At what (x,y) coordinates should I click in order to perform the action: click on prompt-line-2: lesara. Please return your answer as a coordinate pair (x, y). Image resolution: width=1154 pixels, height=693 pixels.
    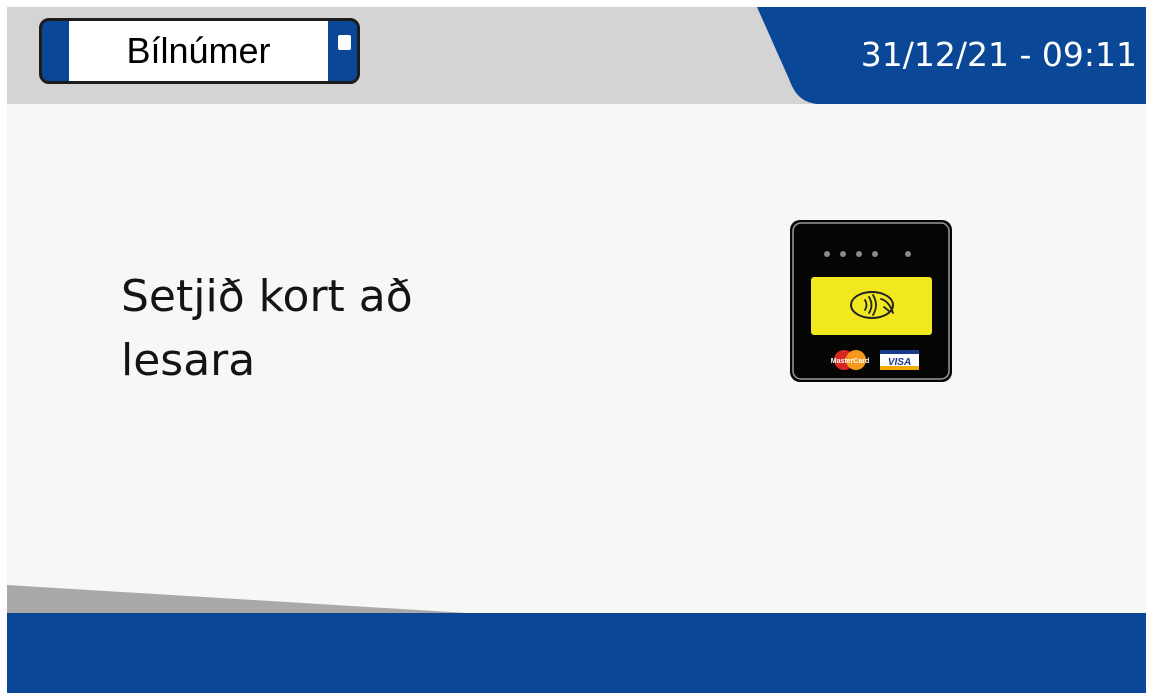
    Looking at the image, I should click on (188, 360).